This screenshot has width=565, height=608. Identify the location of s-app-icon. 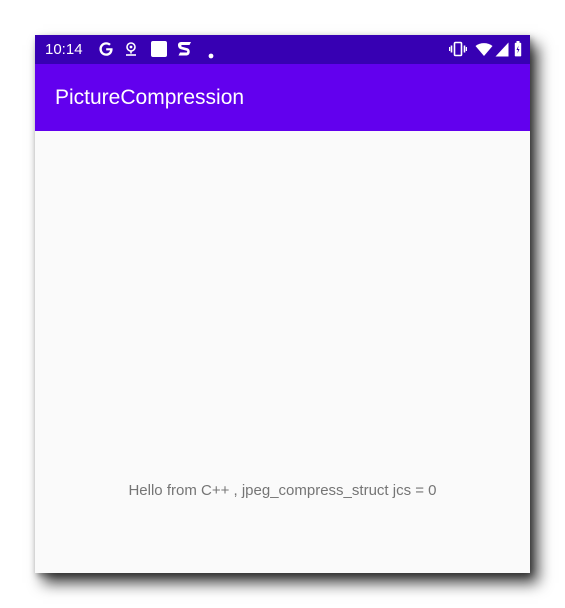
(185, 49).